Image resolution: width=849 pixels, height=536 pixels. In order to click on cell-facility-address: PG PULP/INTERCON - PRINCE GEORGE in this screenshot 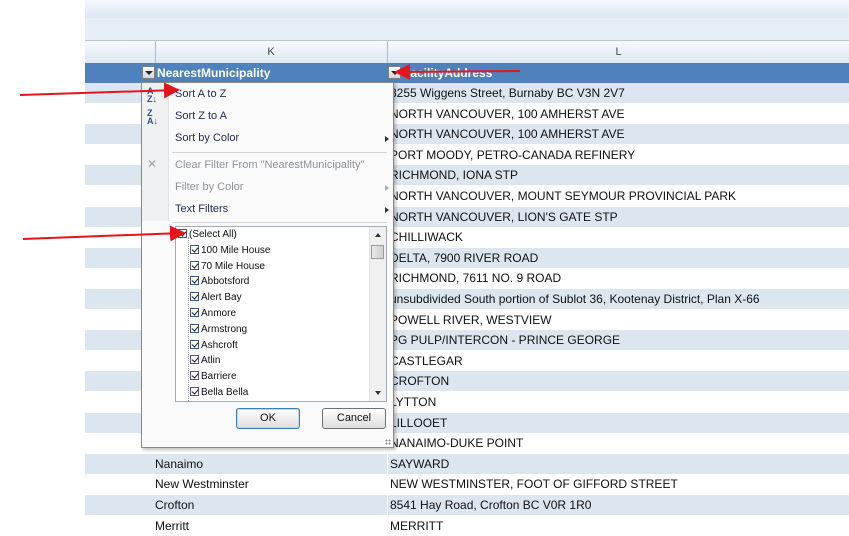, I will do `click(505, 340)`.